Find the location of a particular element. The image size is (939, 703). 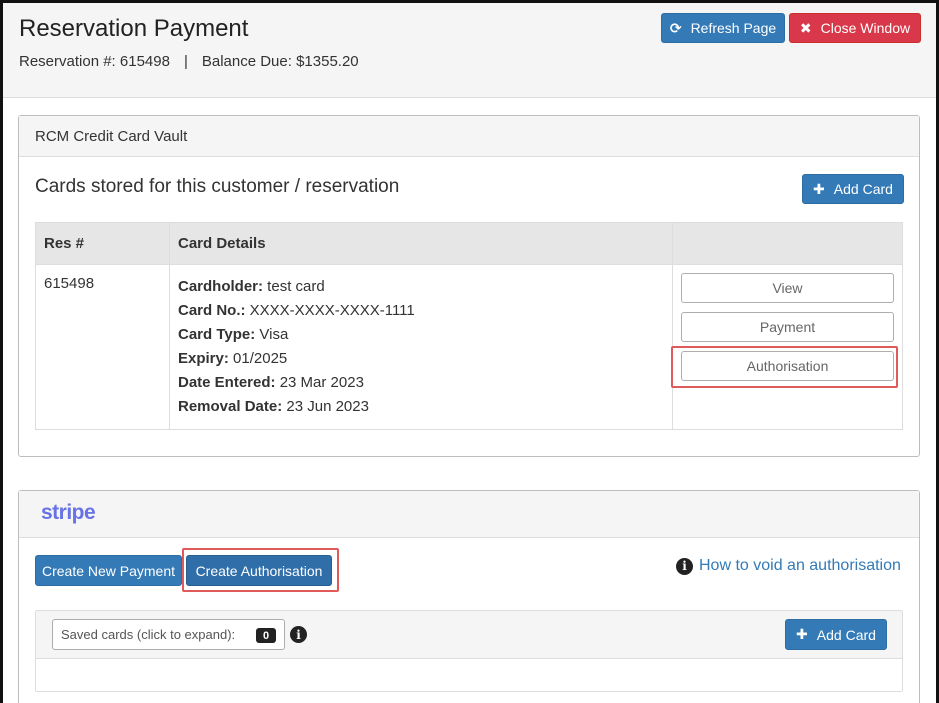

void-authorisation-link: i How to void an authorisation is located at coordinates (788, 566).